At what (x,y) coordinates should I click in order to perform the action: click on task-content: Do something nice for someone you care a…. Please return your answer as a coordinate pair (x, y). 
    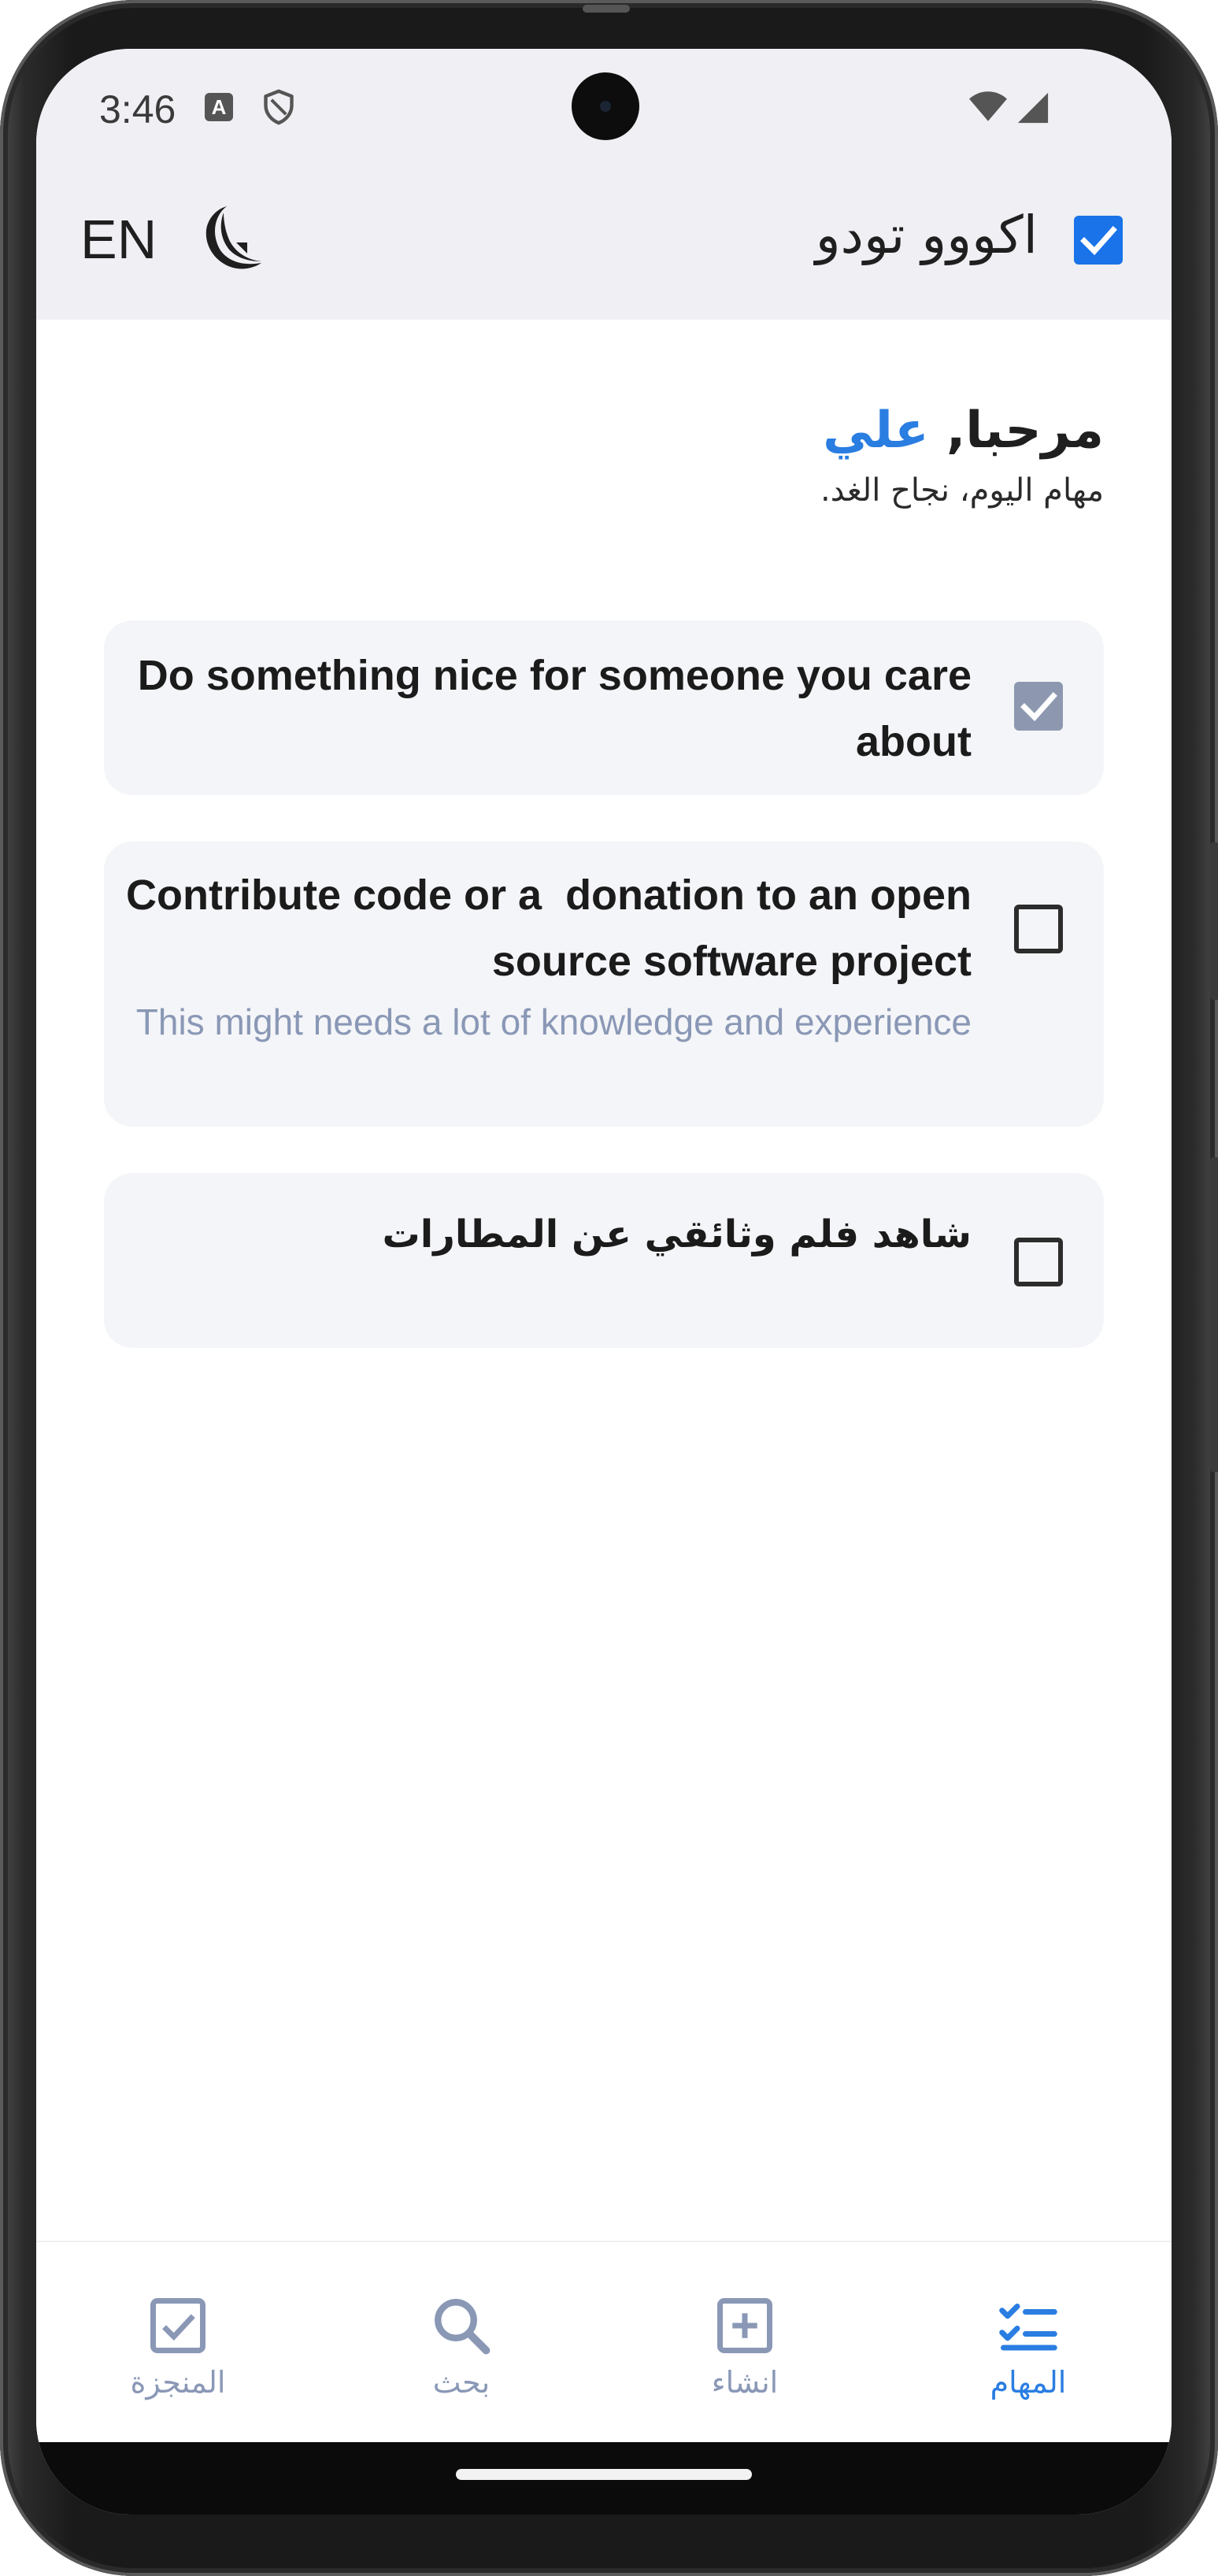
    Looking at the image, I should click on (546, 708).